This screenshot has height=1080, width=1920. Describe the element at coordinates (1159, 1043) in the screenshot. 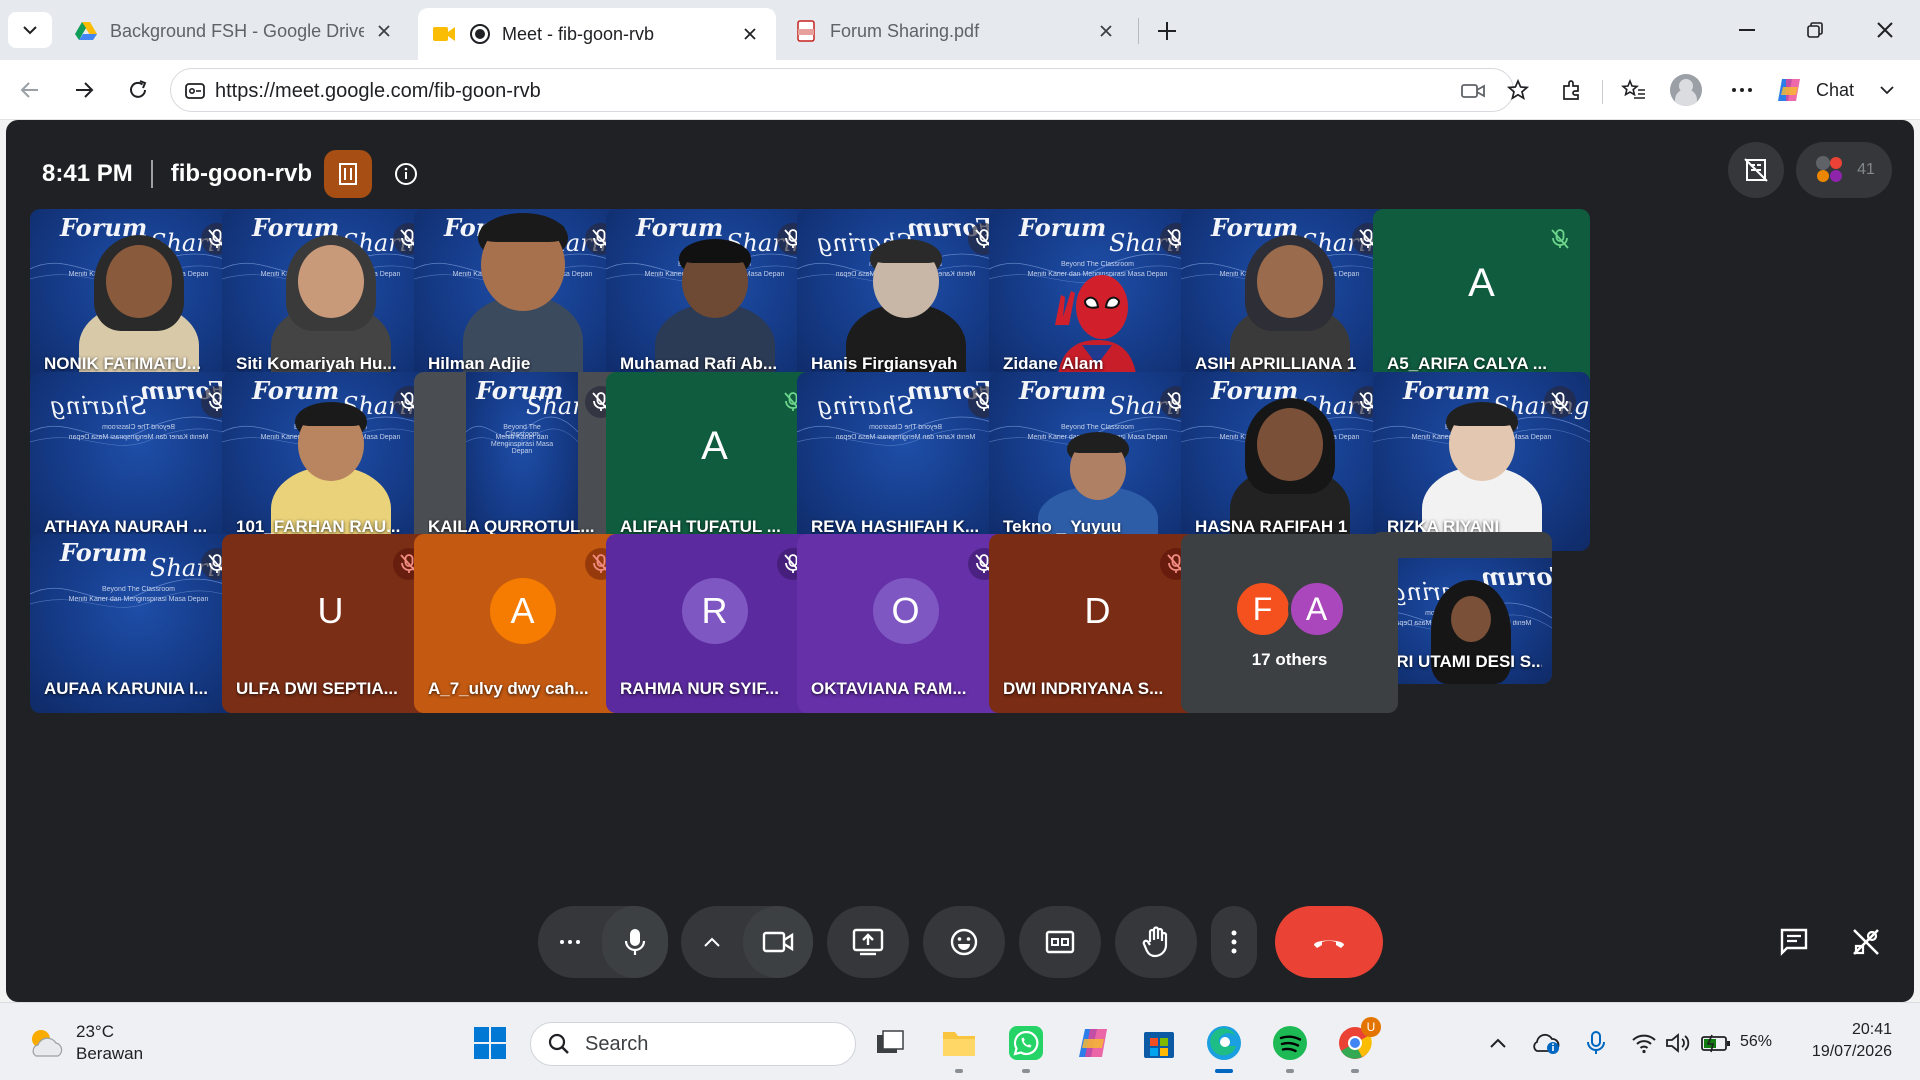

I see `microsoft-store-app` at that location.